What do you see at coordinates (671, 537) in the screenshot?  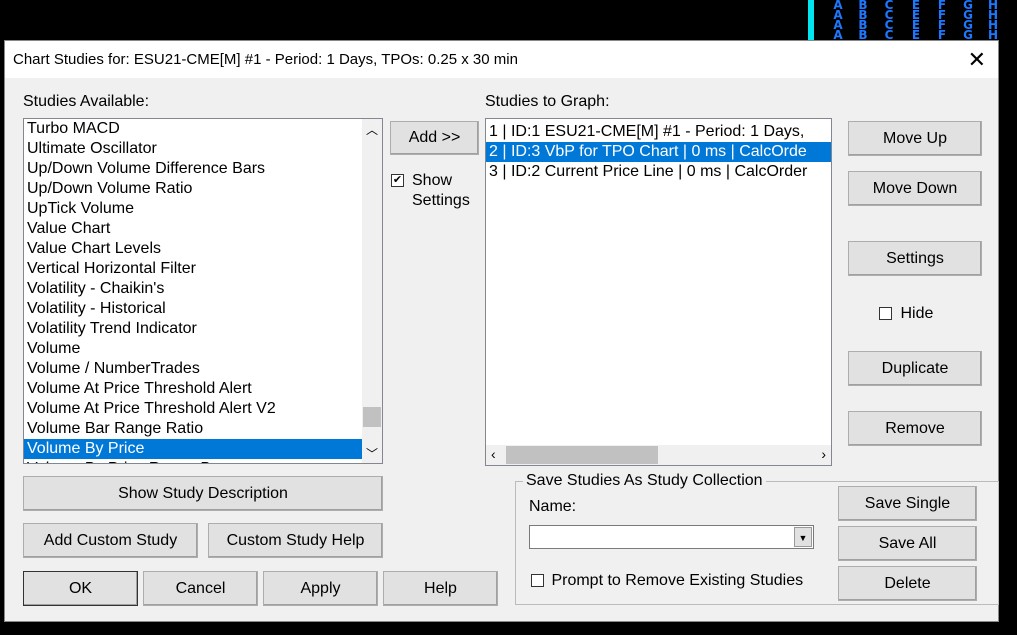 I see `name-combobox: ▼` at bounding box center [671, 537].